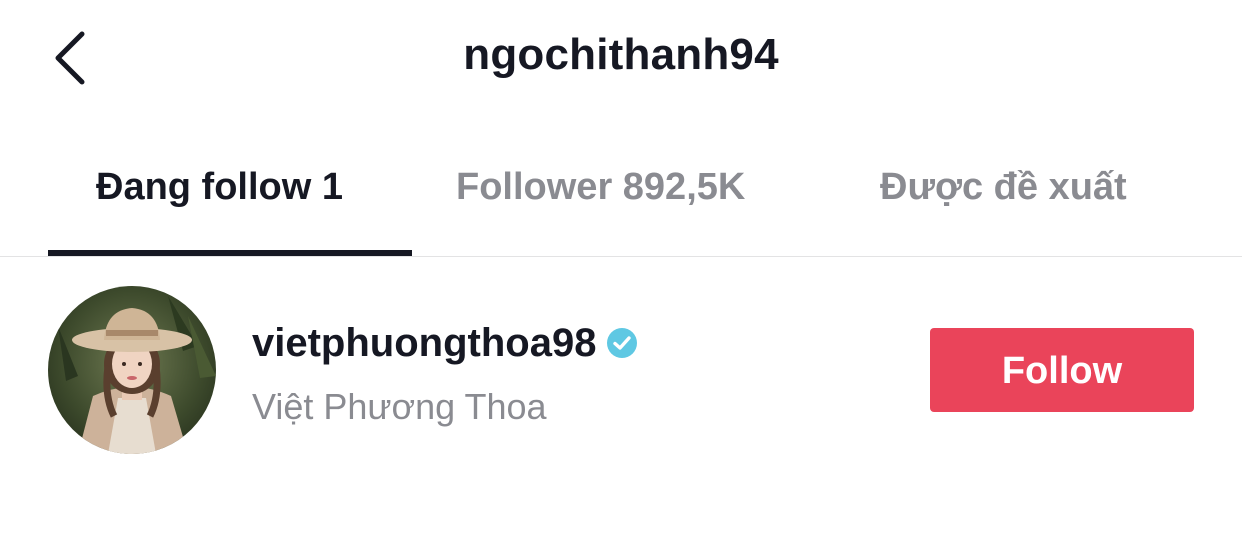  What do you see at coordinates (1062, 370) in the screenshot?
I see `follow-button: Follow` at bounding box center [1062, 370].